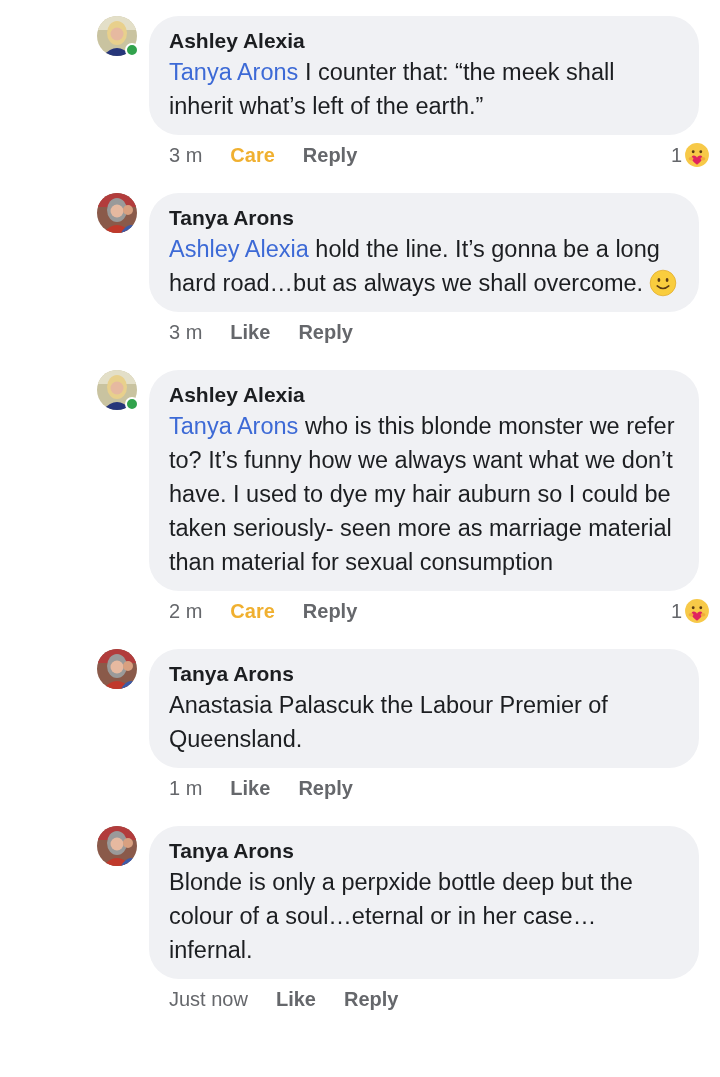 The image size is (720, 1077). Describe the element at coordinates (239, 249) in the screenshot. I see `mention-link: Ashley Alexia` at that location.